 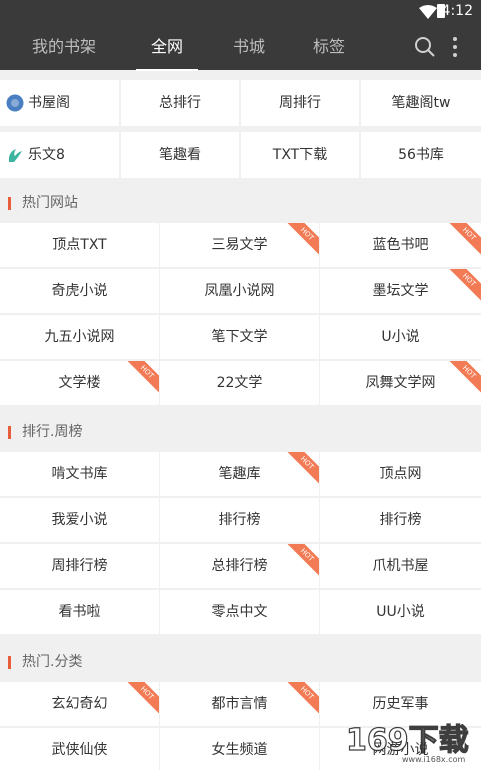 What do you see at coordinates (180, 155) in the screenshot?
I see `source-biqukan: 笔趣看` at bounding box center [180, 155].